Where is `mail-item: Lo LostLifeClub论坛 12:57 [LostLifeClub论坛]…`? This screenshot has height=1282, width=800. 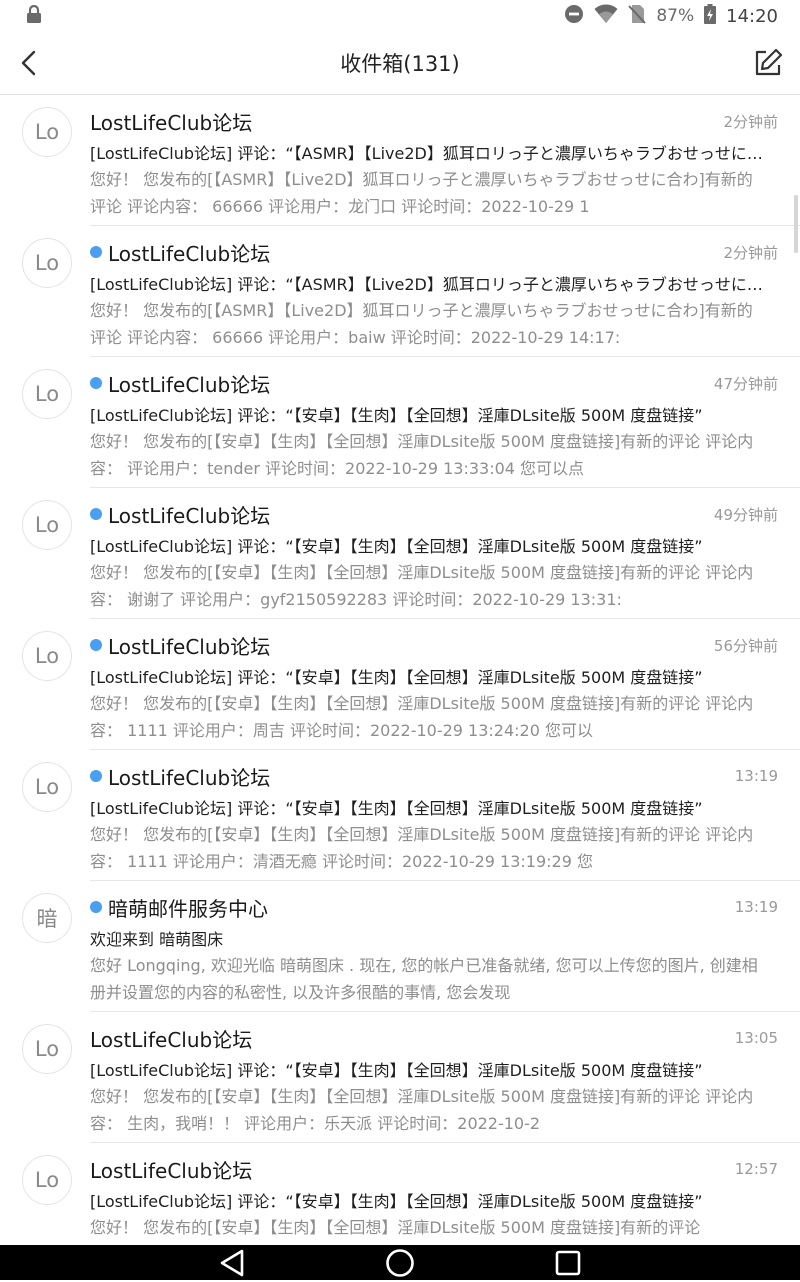 mail-item: Lo LostLifeClub论坛 12:57 [LostLifeClub论坛]… is located at coordinates (400, 1194).